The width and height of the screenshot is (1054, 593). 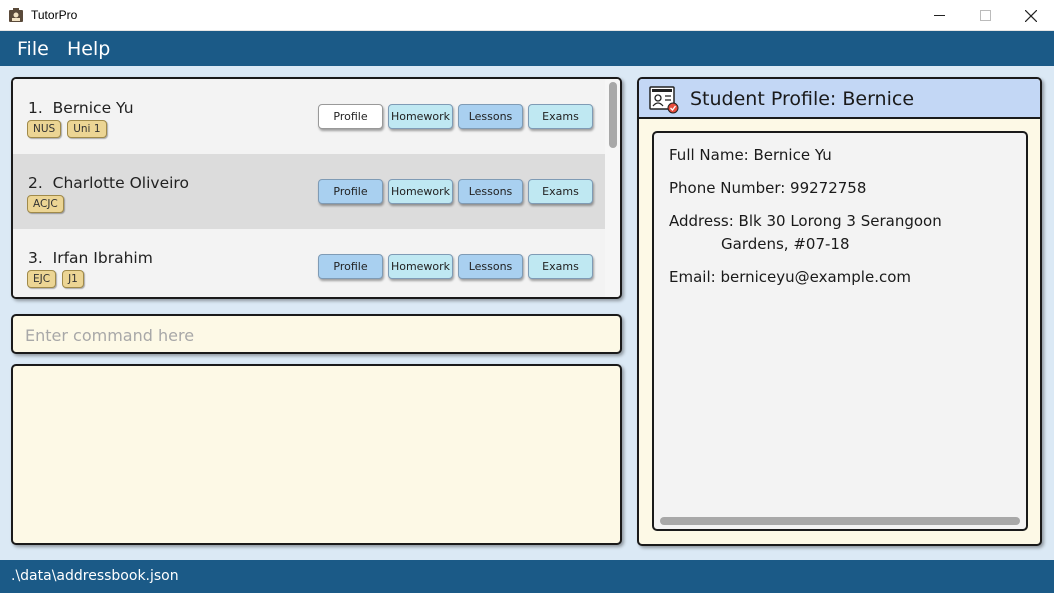 What do you see at coordinates (613, 115) in the screenshot?
I see `list-scrollbar-thumb` at bounding box center [613, 115].